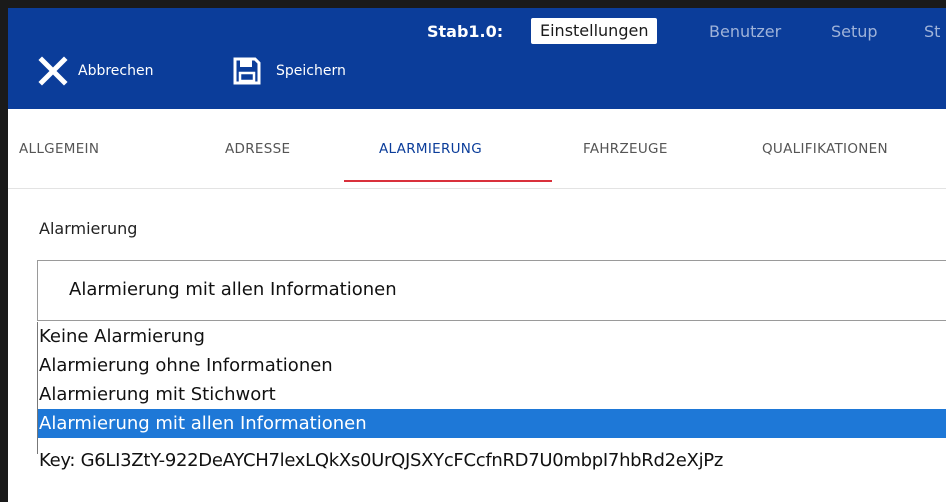  What do you see at coordinates (448, 181) in the screenshot?
I see `active-tab-indicator` at bounding box center [448, 181].